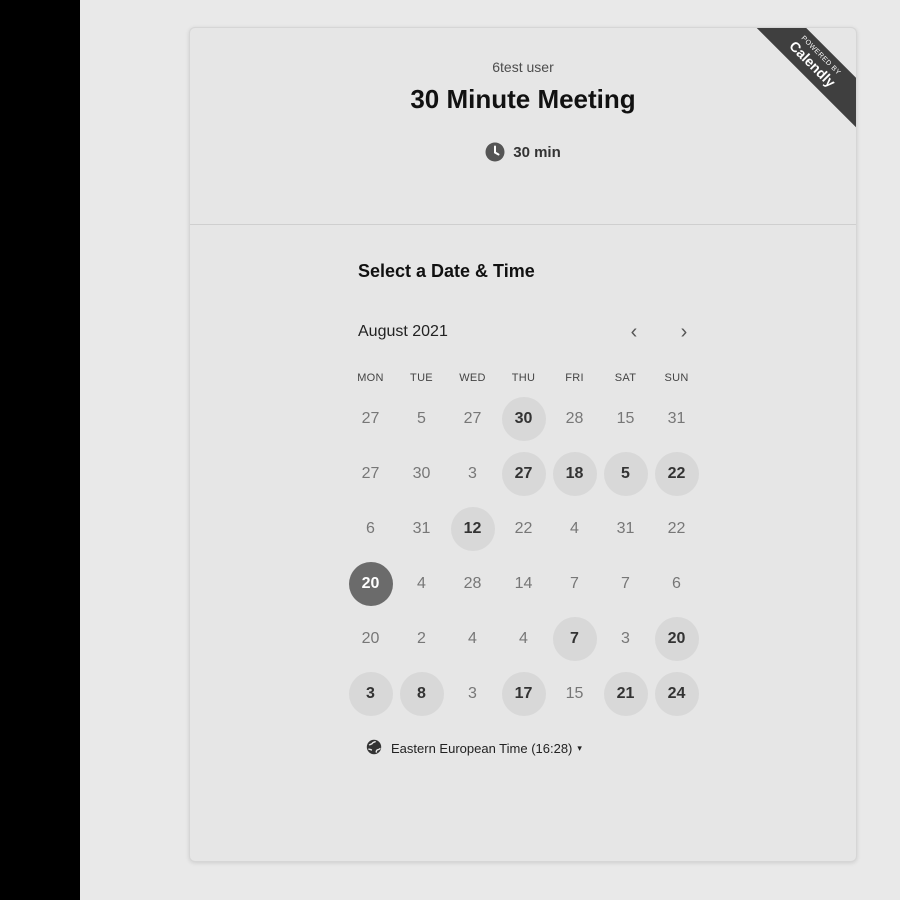 This screenshot has height=900, width=900. I want to click on calendar-day-available: 22, so click(676, 473).